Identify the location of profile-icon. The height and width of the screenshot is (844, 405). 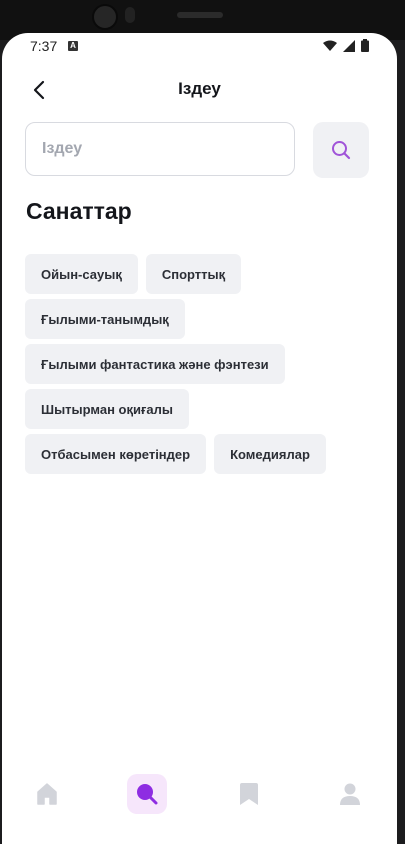
(350, 794).